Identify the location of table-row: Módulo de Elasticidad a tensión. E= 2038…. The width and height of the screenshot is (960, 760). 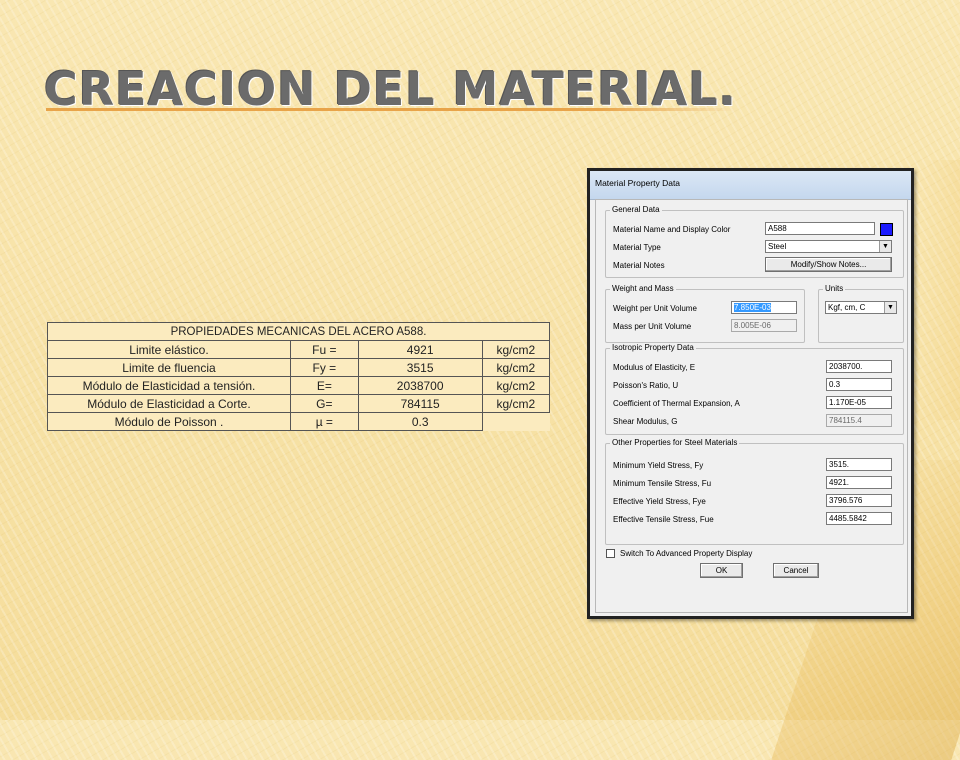
(299, 385).